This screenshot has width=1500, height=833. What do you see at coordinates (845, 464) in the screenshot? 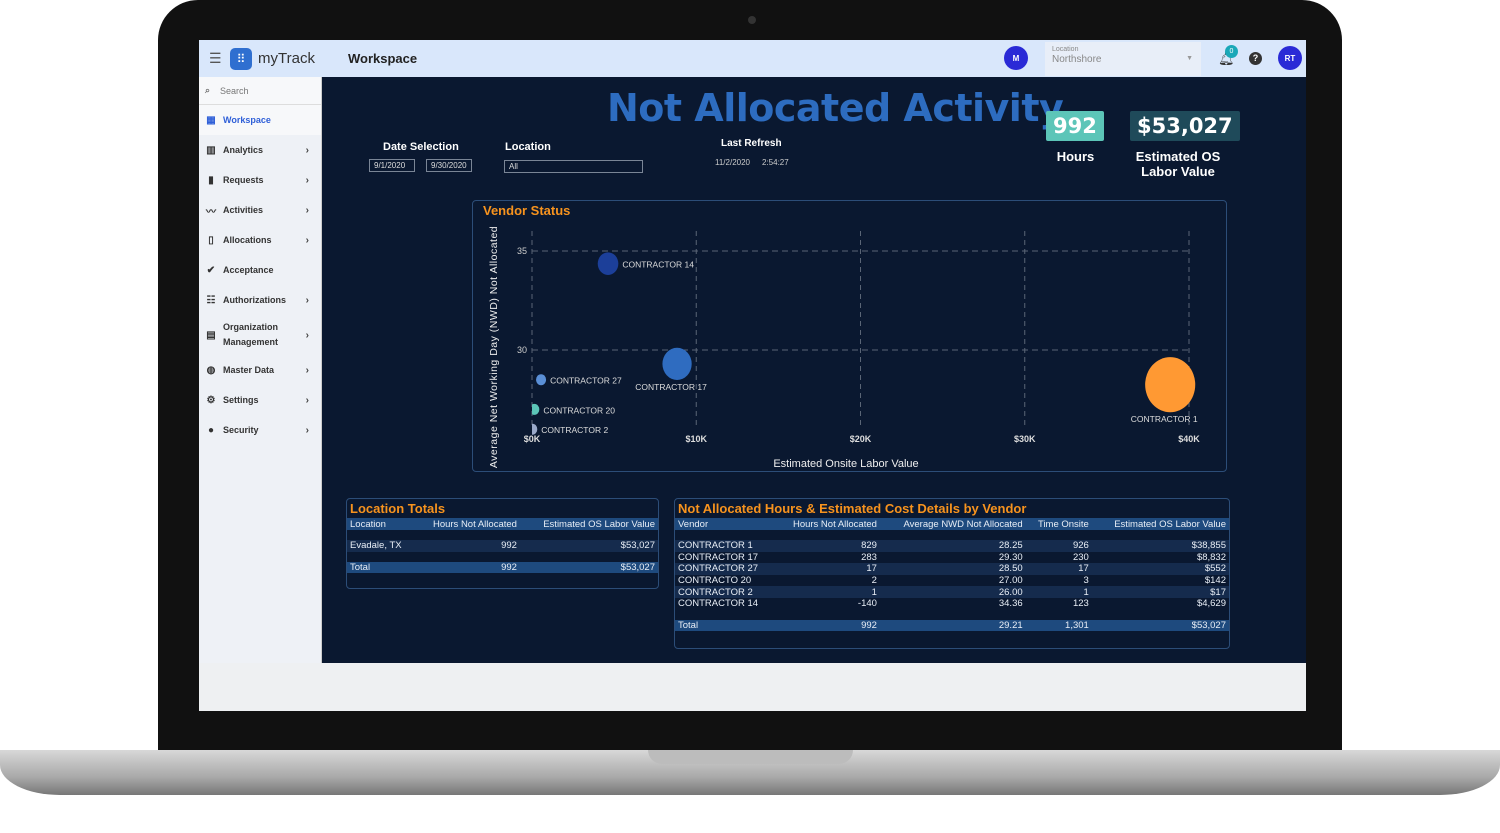
I see `x-axis-label: Estimated Onsite Labor Value` at bounding box center [845, 464].